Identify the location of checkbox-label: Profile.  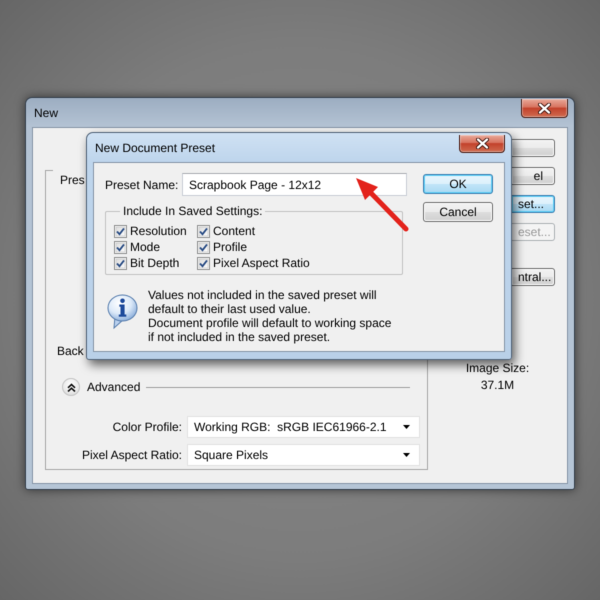
(230, 247).